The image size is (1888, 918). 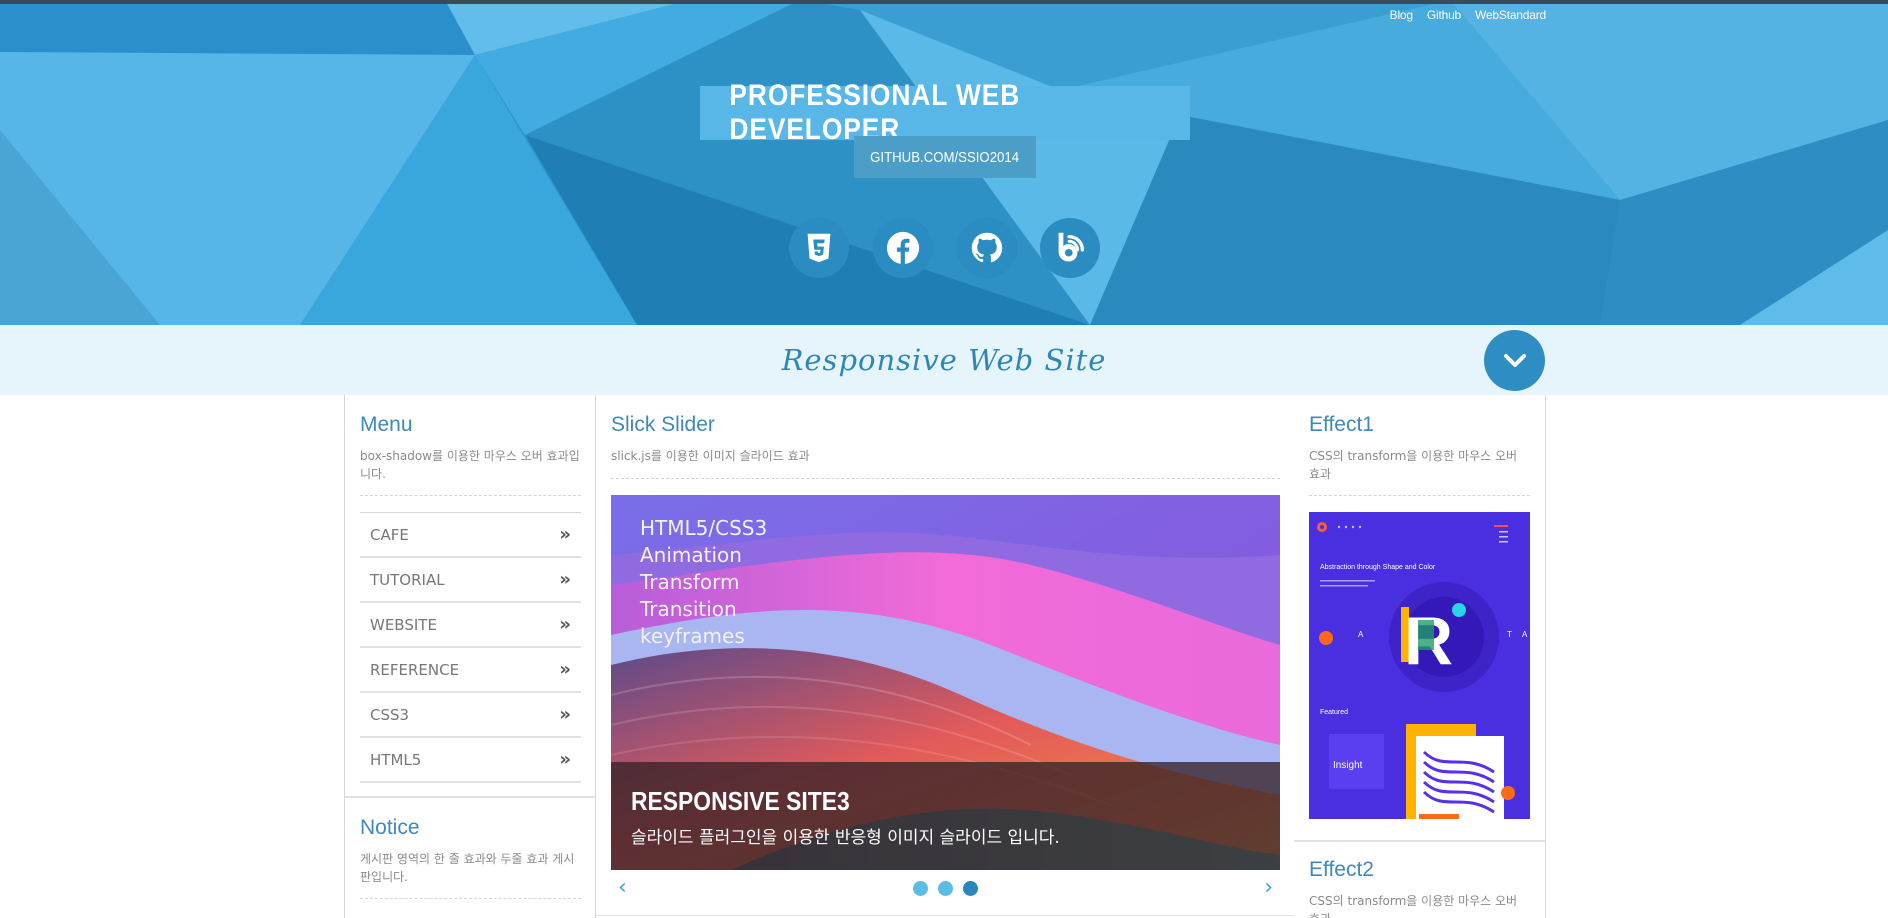 I want to click on poster-heading: Abstraction through Shape and Color, so click(x=1378, y=567).